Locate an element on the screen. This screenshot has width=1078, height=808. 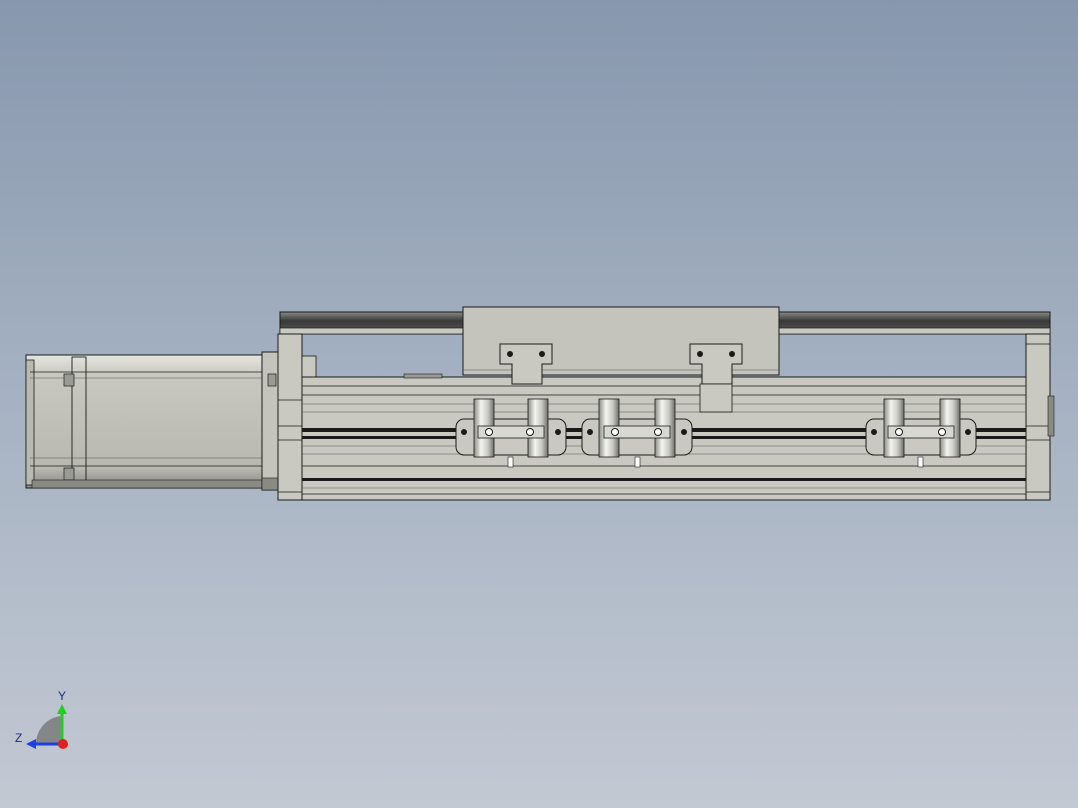
axis-triad: Y Z is located at coordinates (41, 719).